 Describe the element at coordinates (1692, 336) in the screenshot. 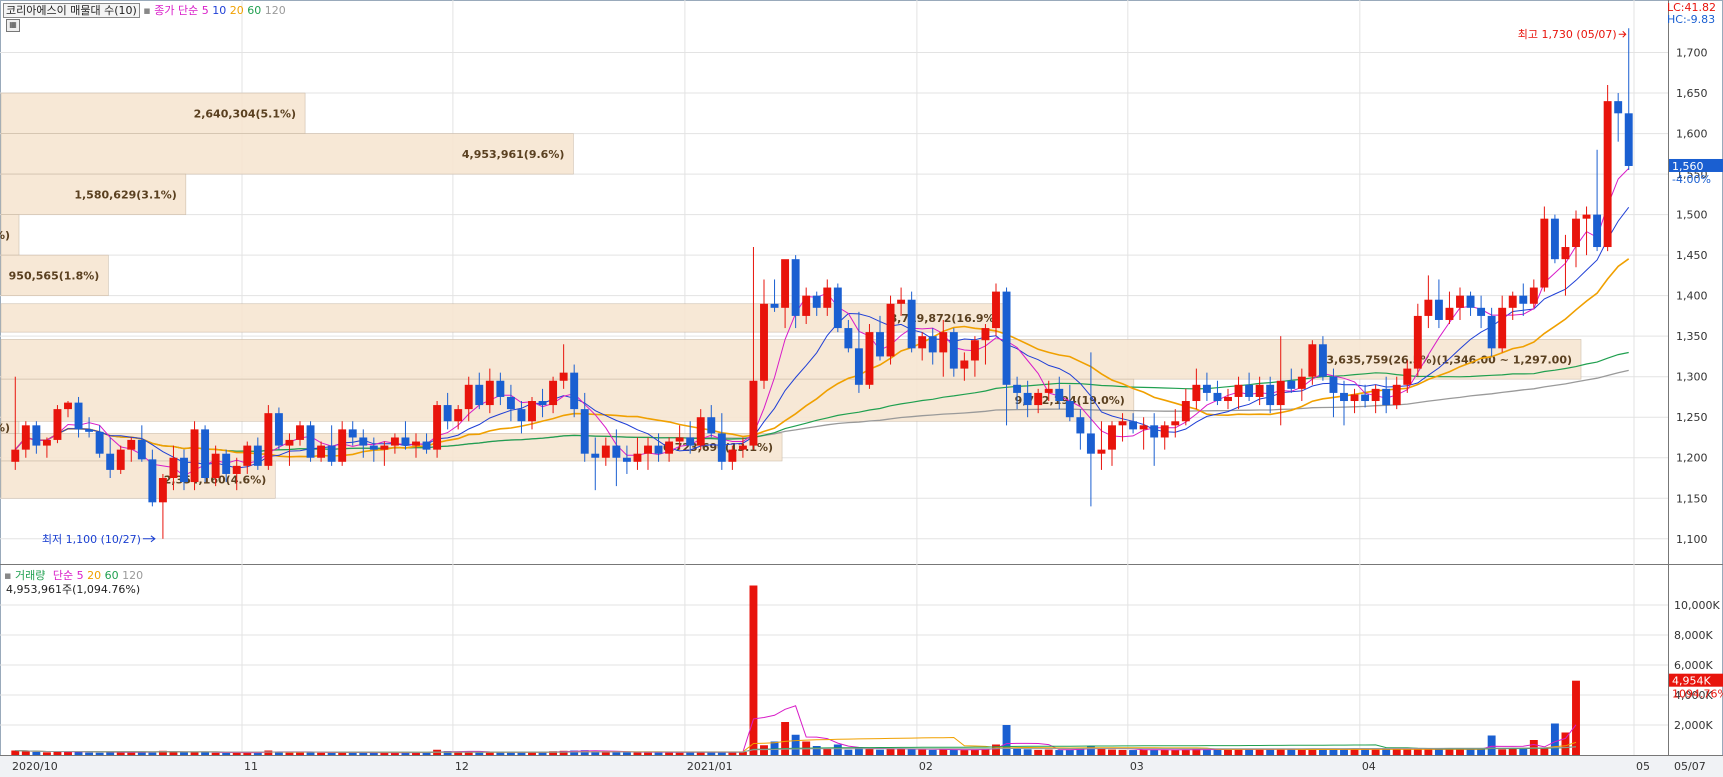

I see `price-tick-label: 1,350` at that location.